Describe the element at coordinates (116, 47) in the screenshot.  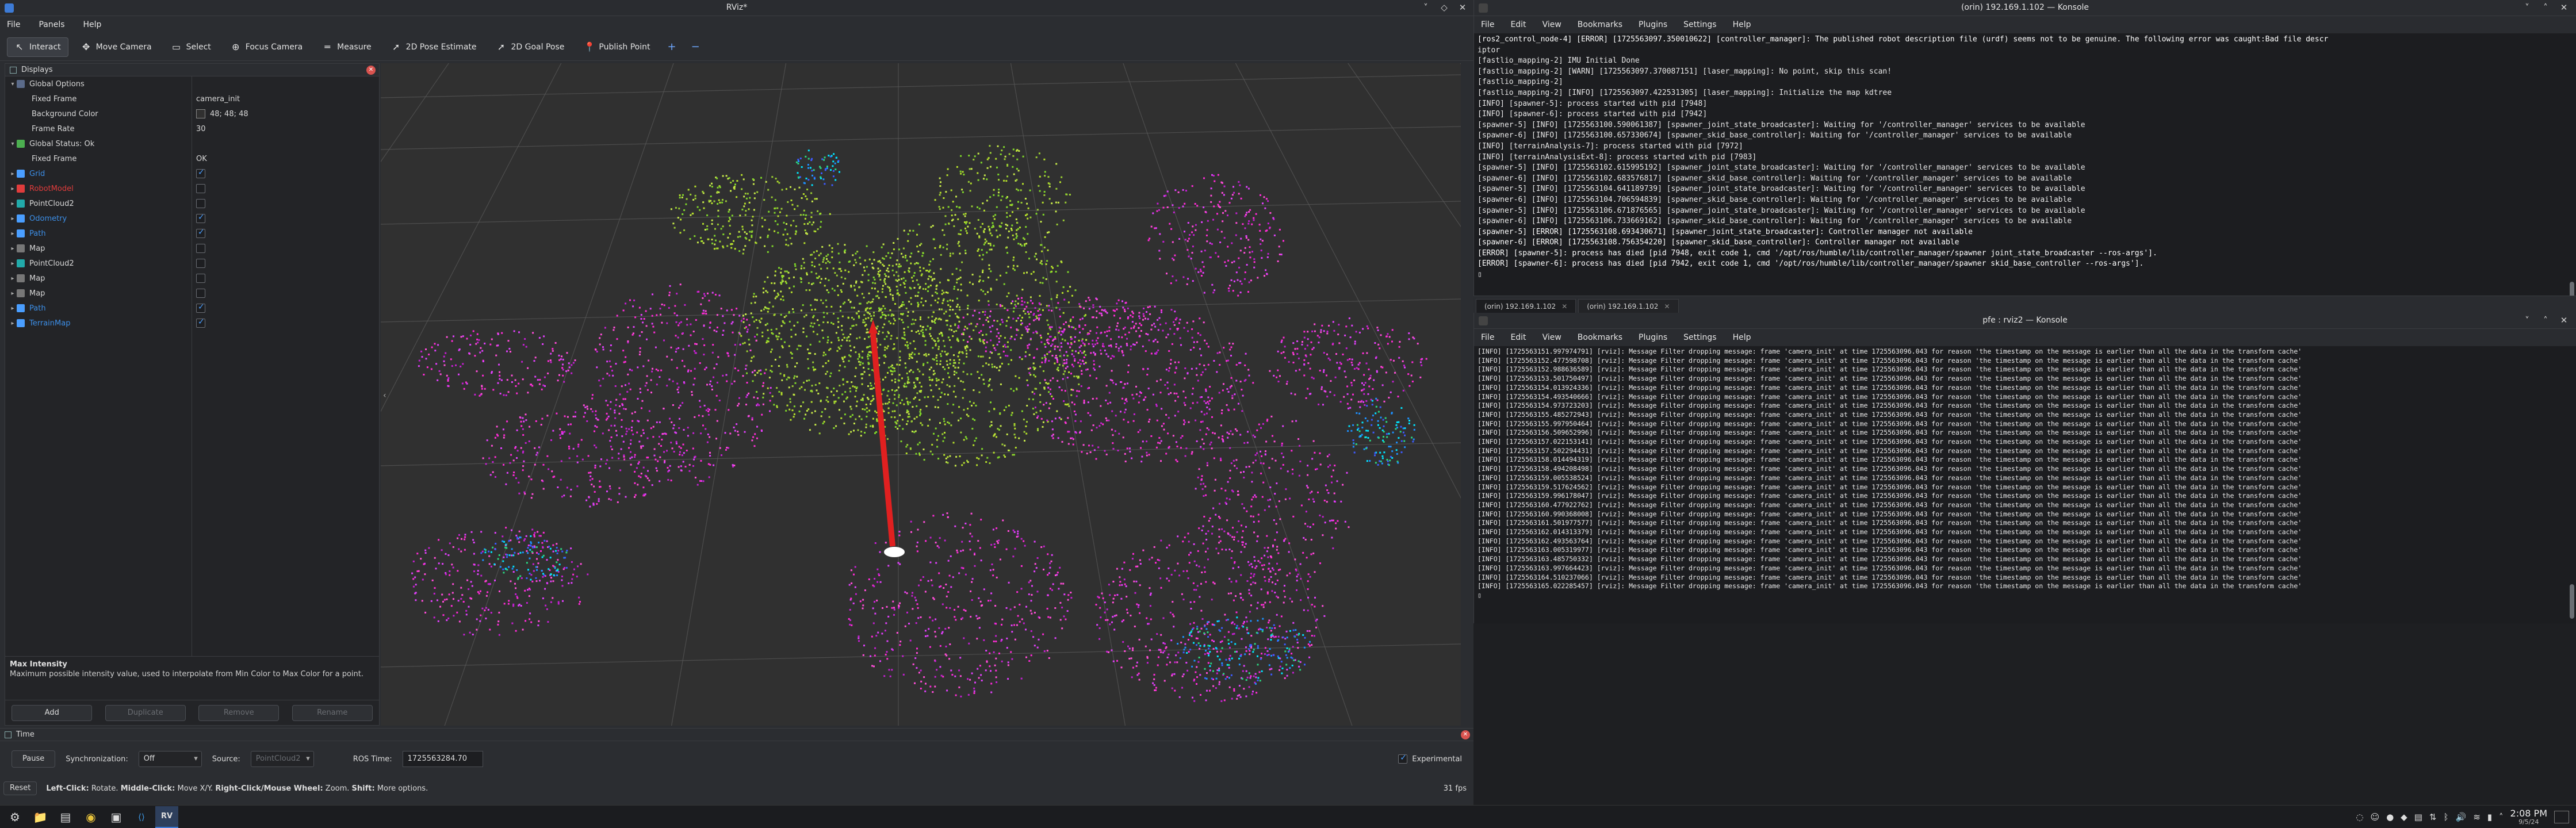
I see `tool-move-camera-button: ✥ Move Camera` at that location.